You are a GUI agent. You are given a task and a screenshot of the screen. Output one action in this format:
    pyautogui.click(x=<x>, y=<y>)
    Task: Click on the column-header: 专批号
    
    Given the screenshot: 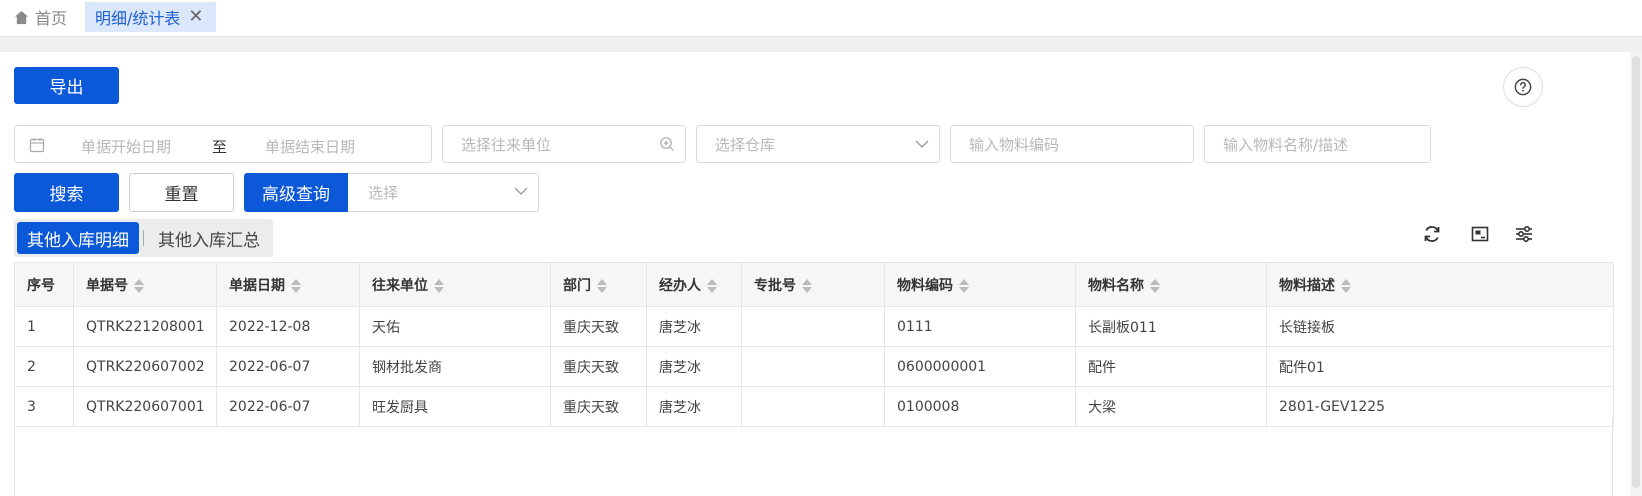 What is the action you would take?
    pyautogui.click(x=813, y=284)
    